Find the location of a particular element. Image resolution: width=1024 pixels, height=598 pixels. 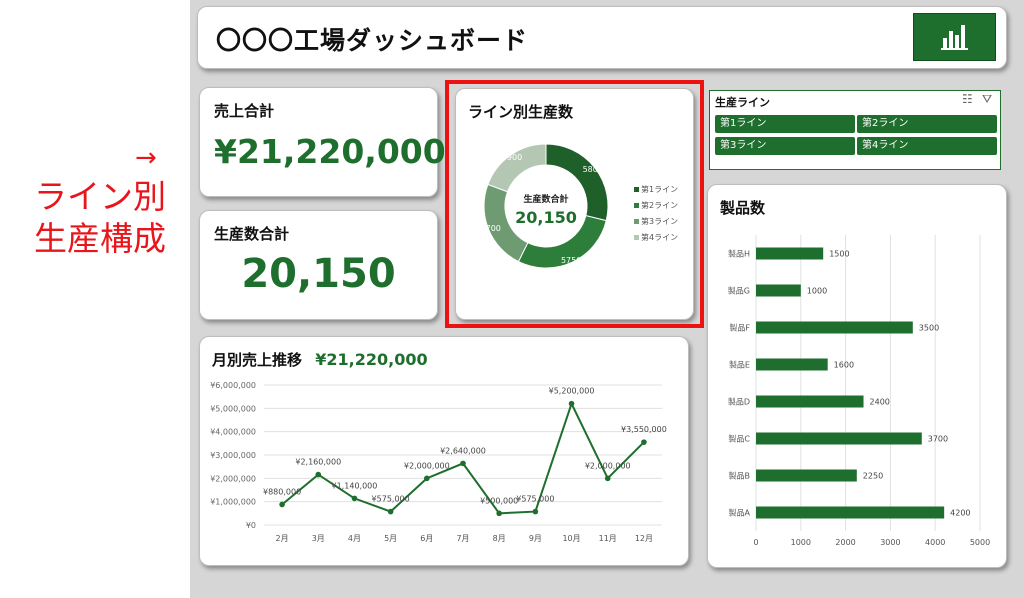

bar-category-label: 製品H is located at coordinates (739, 254).